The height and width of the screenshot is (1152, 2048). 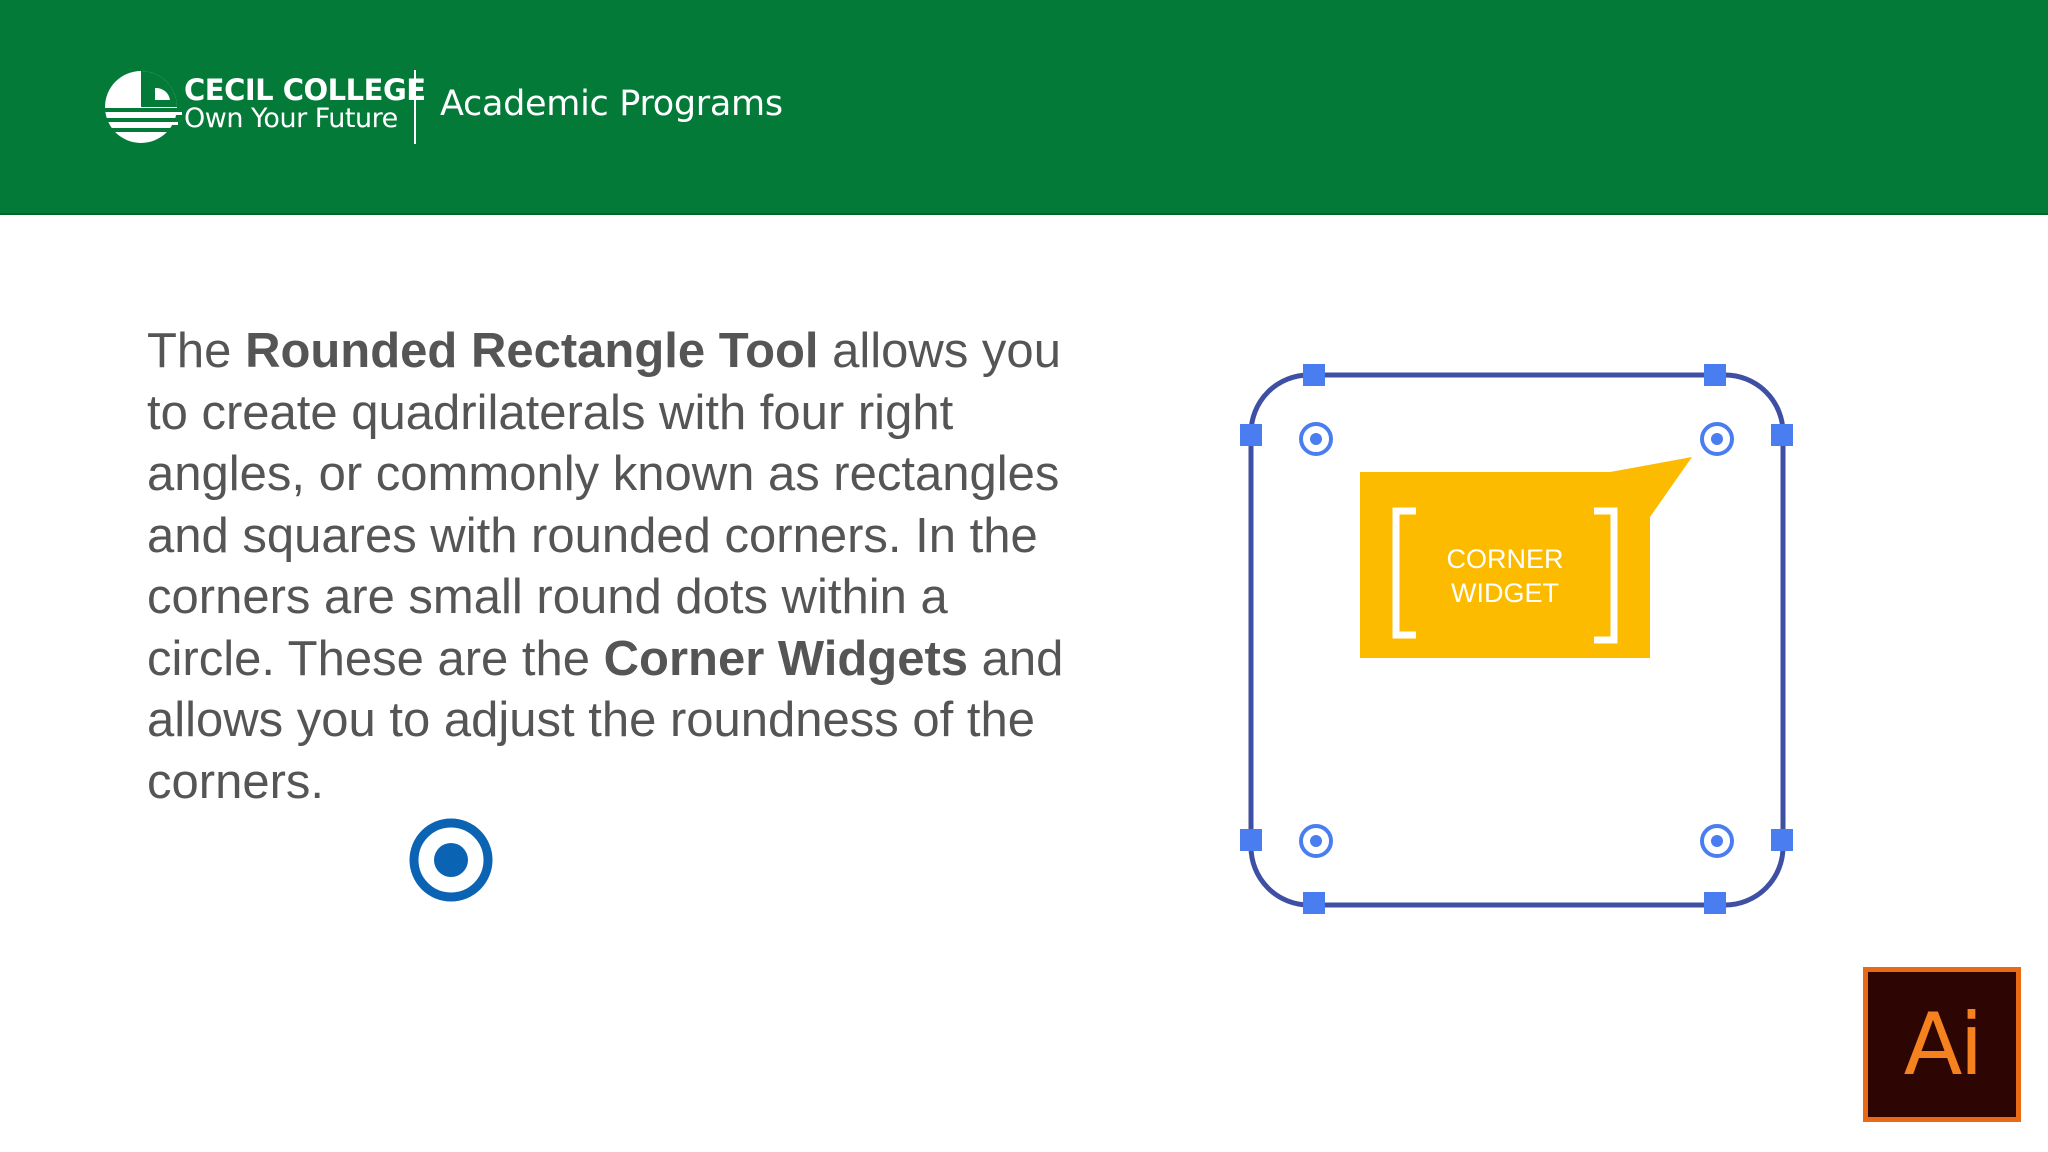 I want to click on college-logo-icon, so click(x=141, y=107).